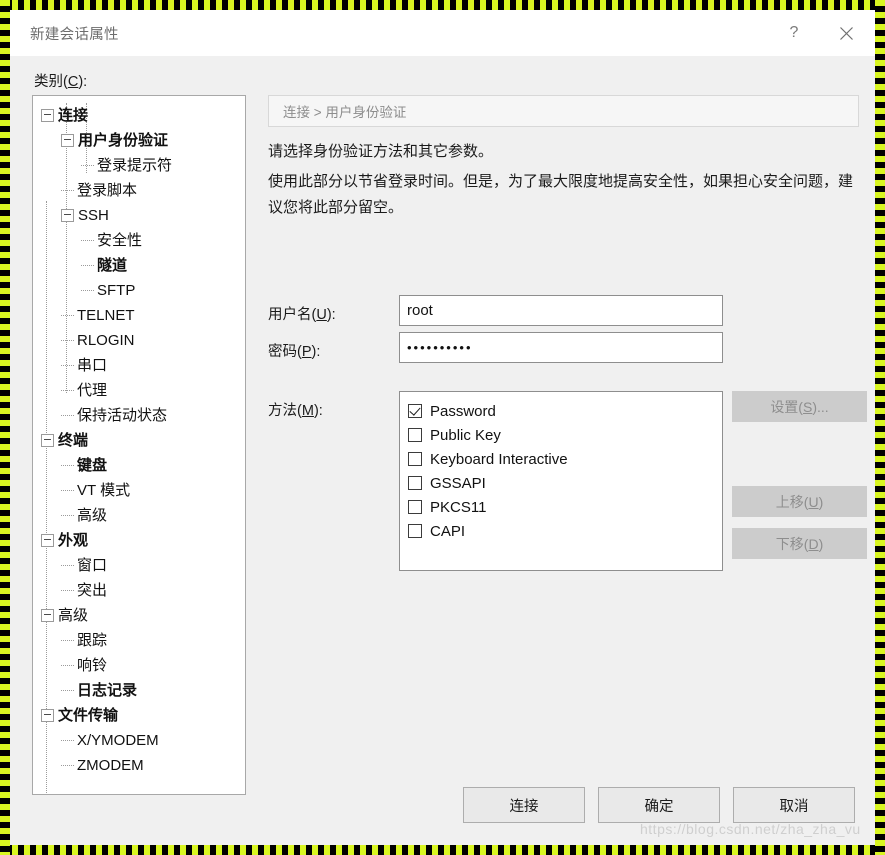 Image resolution: width=885 pixels, height=855 pixels. Describe the element at coordinates (139, 365) in the screenshot. I see `tree-item: 串口` at that location.